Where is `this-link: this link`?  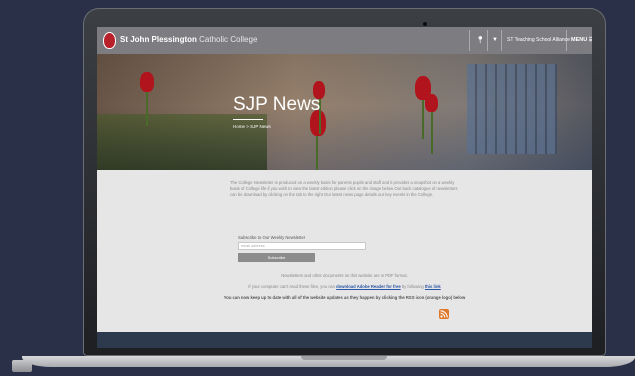 this-link: this link is located at coordinates (433, 286).